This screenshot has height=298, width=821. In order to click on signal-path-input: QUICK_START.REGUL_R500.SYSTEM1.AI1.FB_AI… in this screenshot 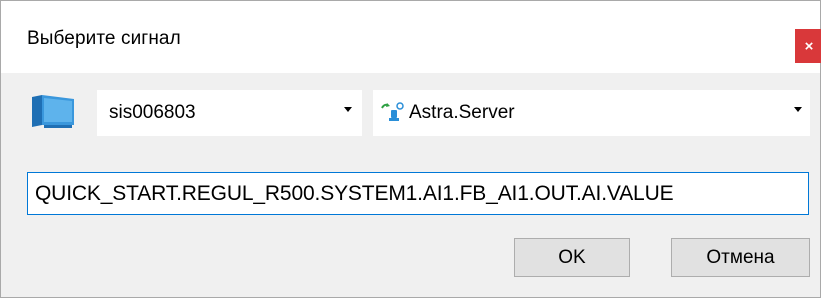, I will do `click(418, 193)`.